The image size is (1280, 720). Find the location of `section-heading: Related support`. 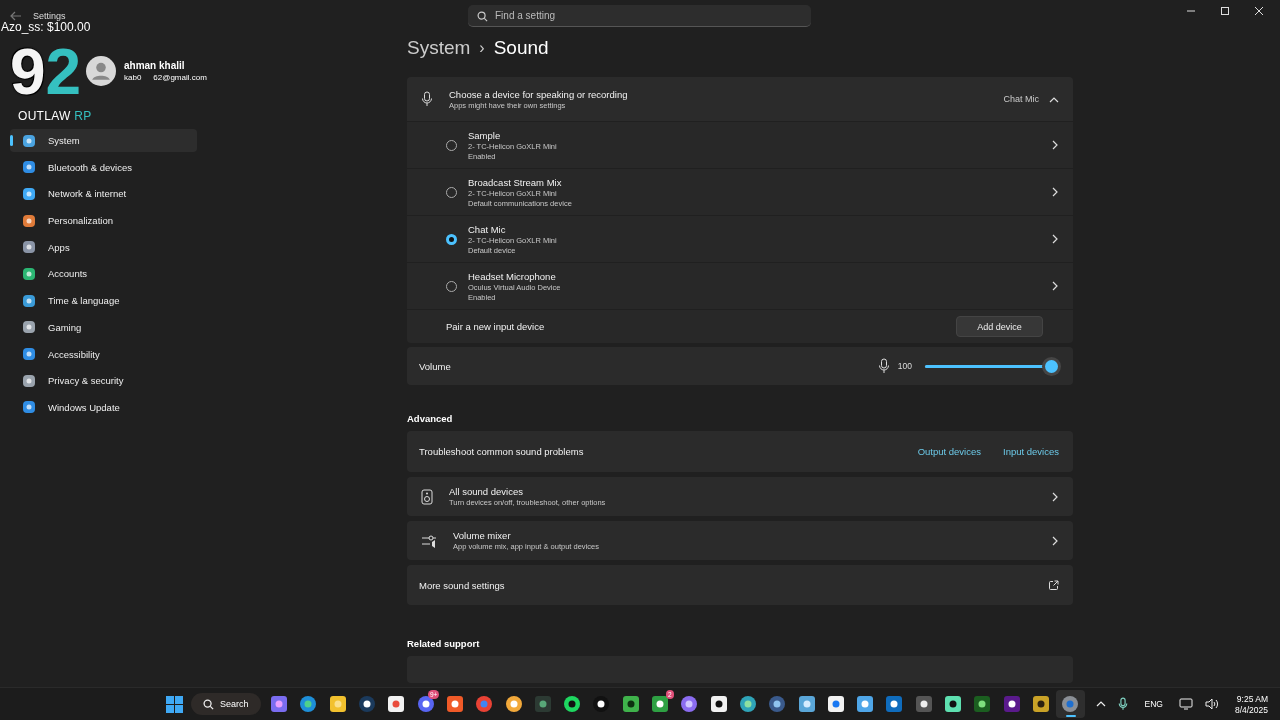

section-heading: Related support is located at coordinates (444, 644).